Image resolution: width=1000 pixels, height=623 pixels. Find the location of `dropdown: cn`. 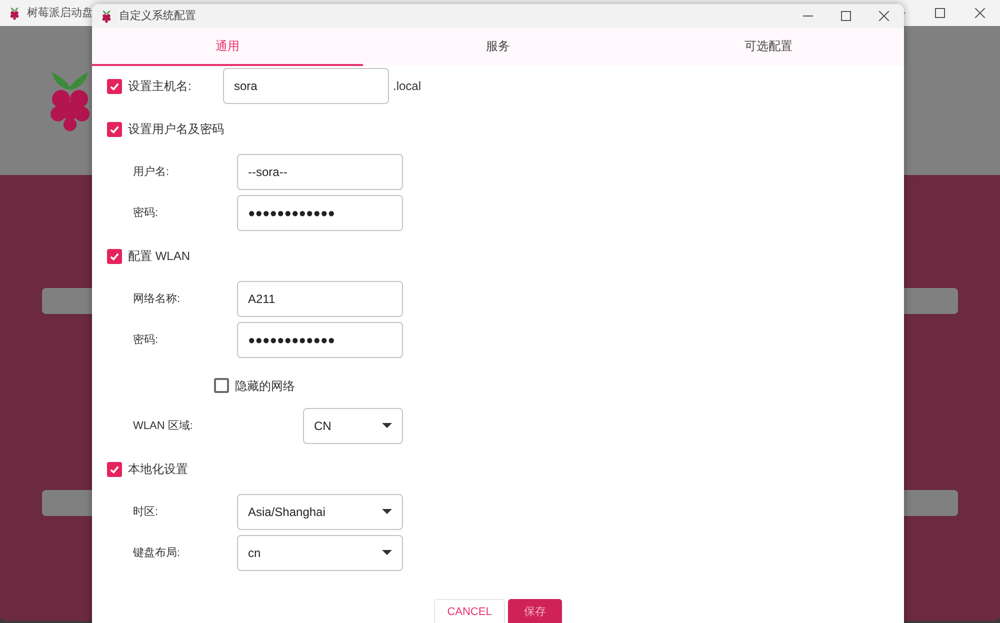

dropdown: cn is located at coordinates (320, 553).